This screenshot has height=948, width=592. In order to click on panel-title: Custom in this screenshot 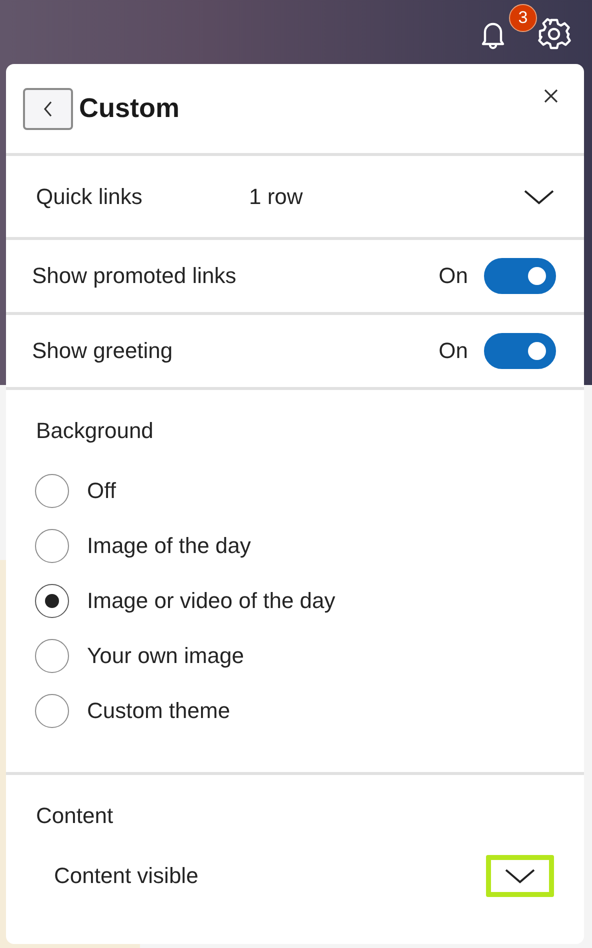, I will do `click(129, 108)`.